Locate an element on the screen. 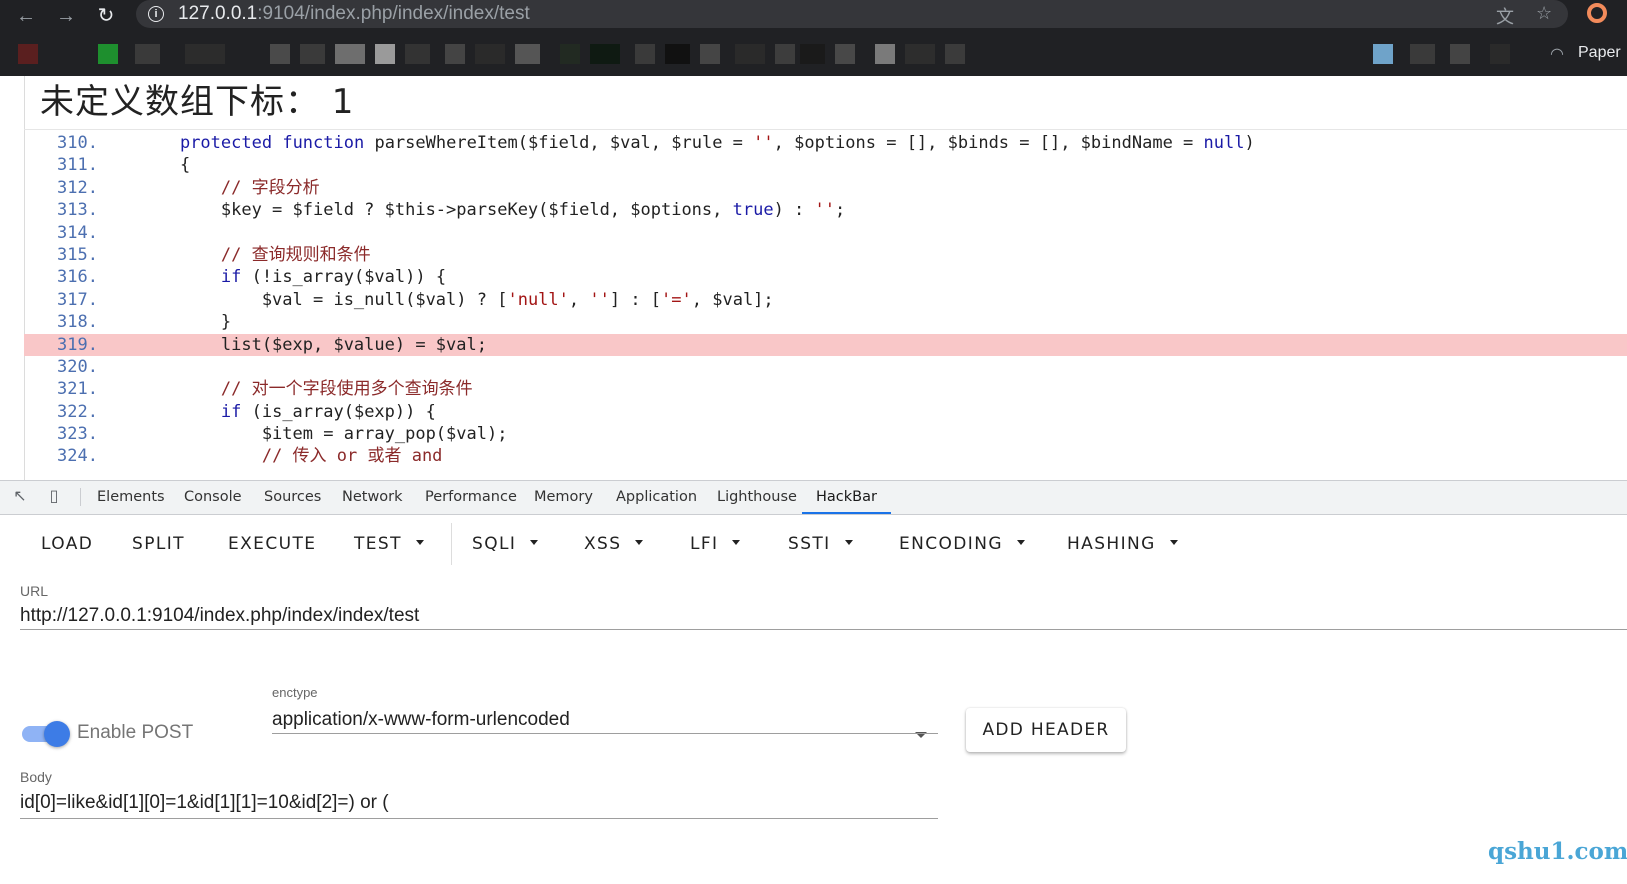 The height and width of the screenshot is (884, 1627). tab-console: Console is located at coordinates (213, 497).